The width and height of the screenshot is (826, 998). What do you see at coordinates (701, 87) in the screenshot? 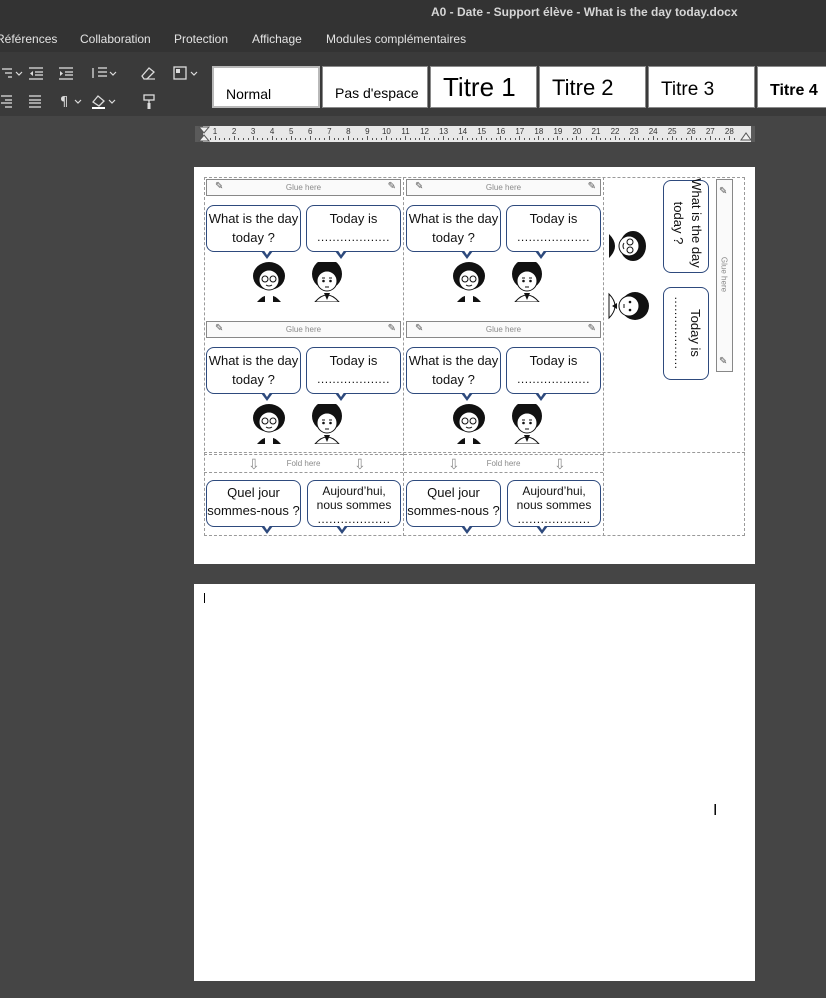
I see `style-heading-3: Titre 3` at bounding box center [701, 87].